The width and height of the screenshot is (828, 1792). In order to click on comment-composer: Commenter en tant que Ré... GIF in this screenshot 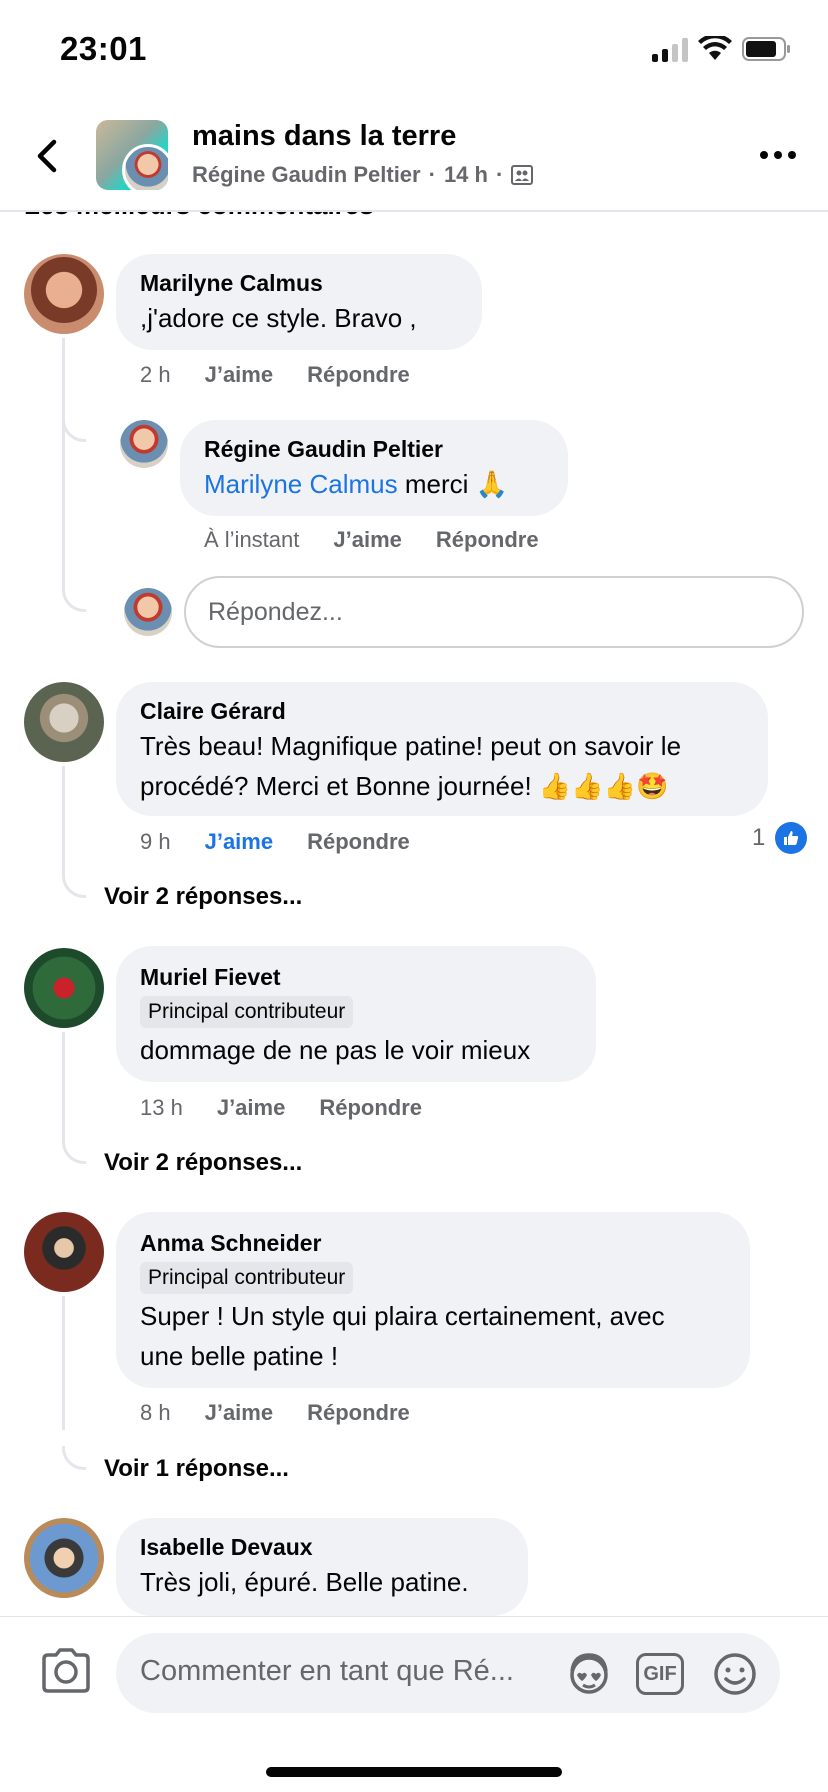, I will do `click(414, 1704)`.